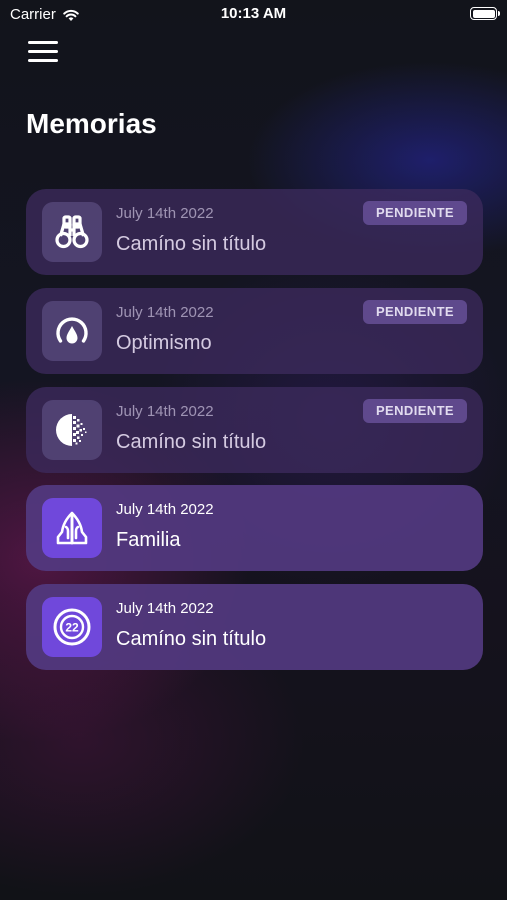 The width and height of the screenshot is (507, 900). I want to click on memory-card: 22 July 14th 2022 Camíno sin título, so click(254, 627).